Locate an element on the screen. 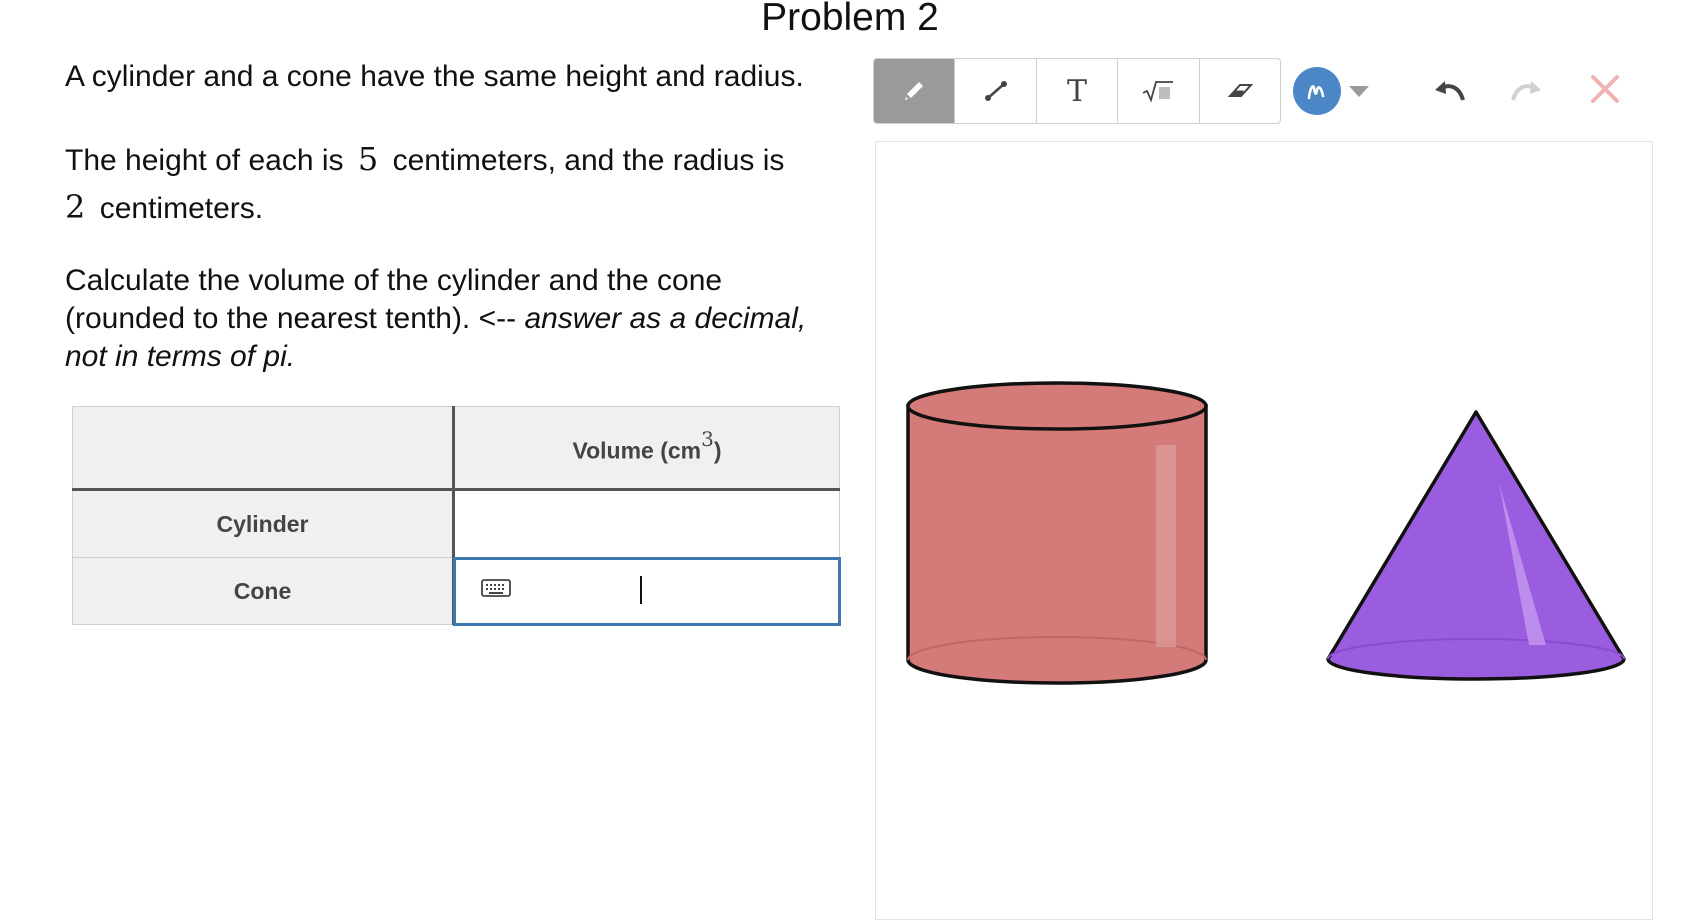  problem-title: Problem 2 is located at coordinates (850, 19).